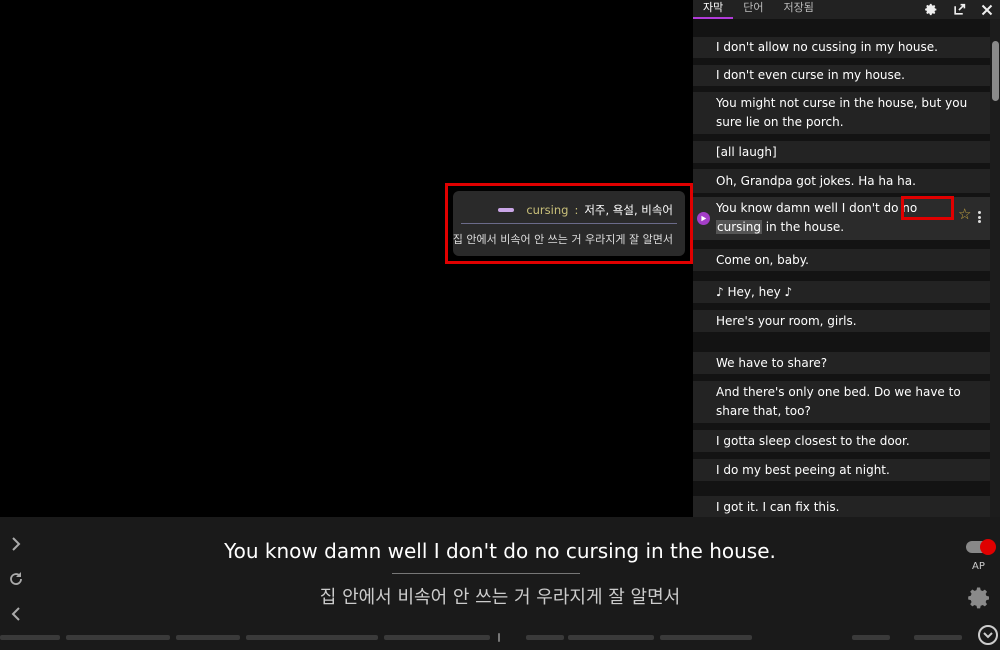  I want to click on popup-translation: 집 안에서 비속어 안 쓰는 거 우라지게 잘 알면서, so click(562, 239).